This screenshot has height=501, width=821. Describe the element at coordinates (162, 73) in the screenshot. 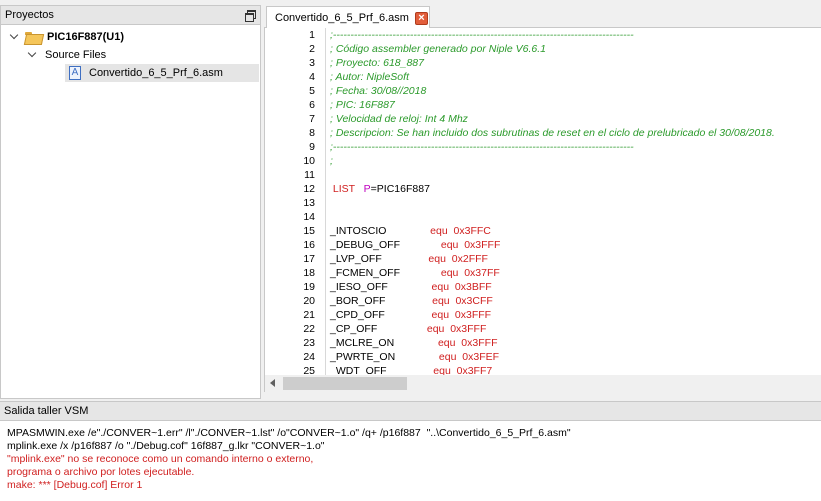

I see `selected-file: A Convertido_6_5_Prf_6.asm` at that location.